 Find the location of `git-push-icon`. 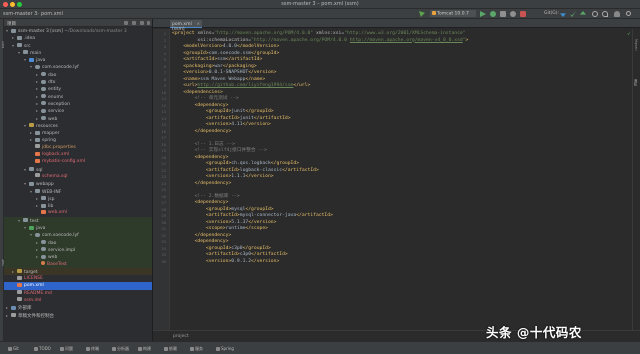

git-push-icon is located at coordinates (583, 13).